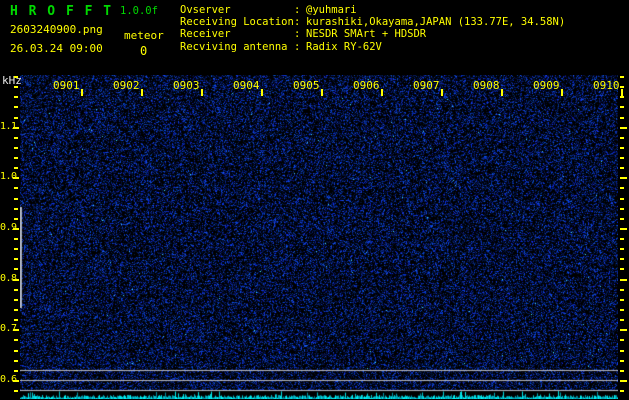 This screenshot has height=400, width=629. What do you see at coordinates (8, 177) in the screenshot?
I see `freq-label: 1.0` at bounding box center [8, 177].